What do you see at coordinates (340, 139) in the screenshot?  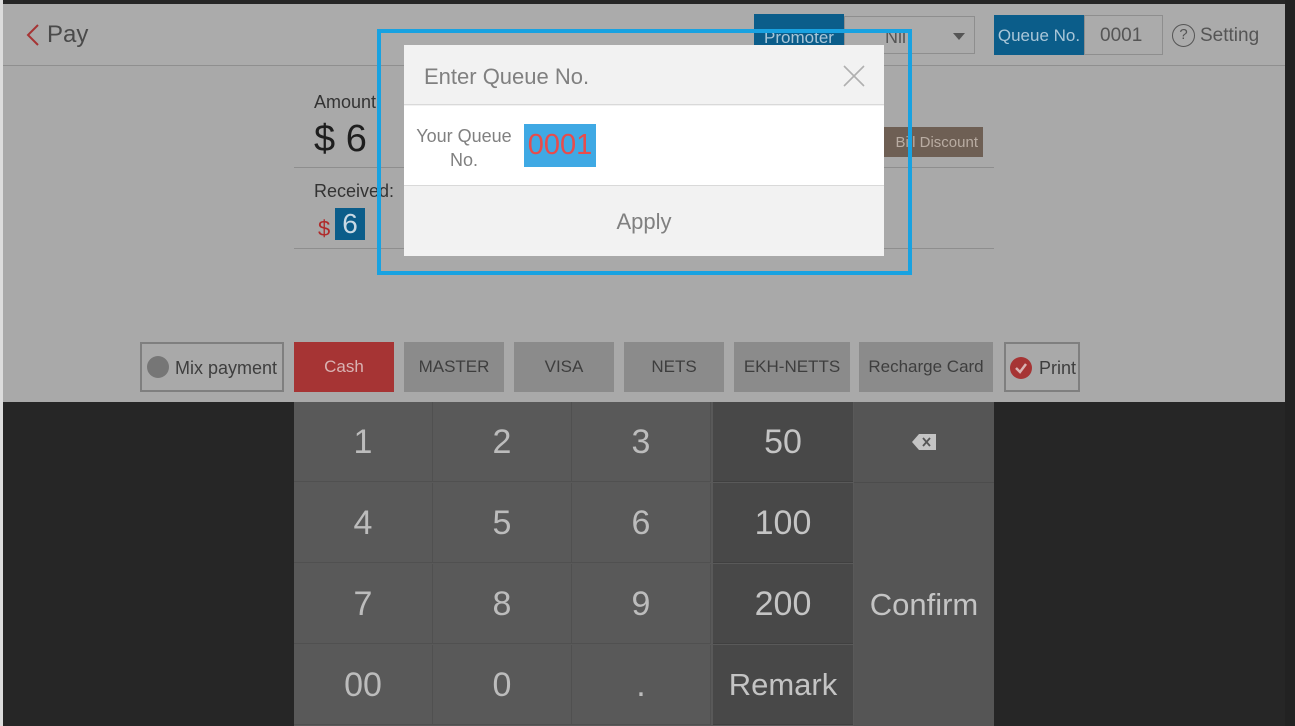 I see `amount-value: $ 6` at bounding box center [340, 139].